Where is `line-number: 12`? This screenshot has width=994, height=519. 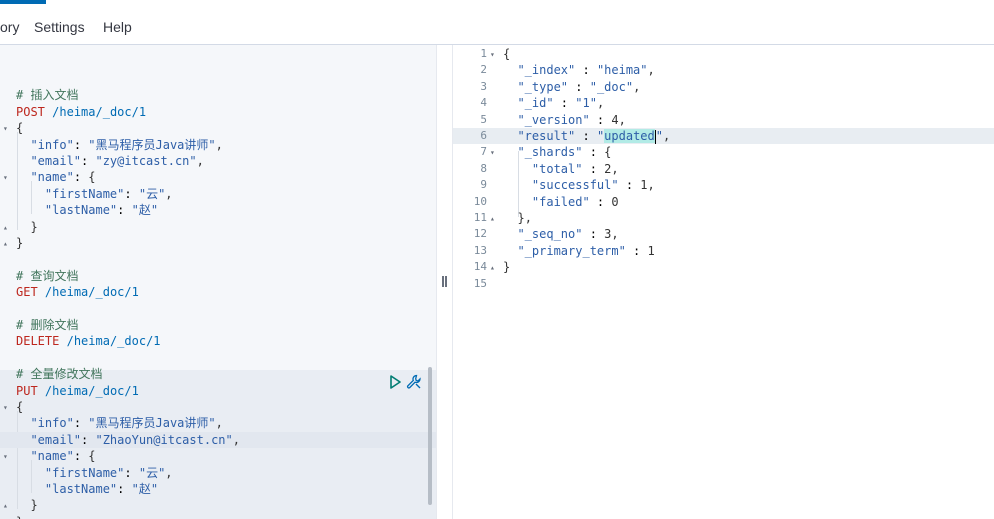 line-number: 12 is located at coordinates (480, 234).